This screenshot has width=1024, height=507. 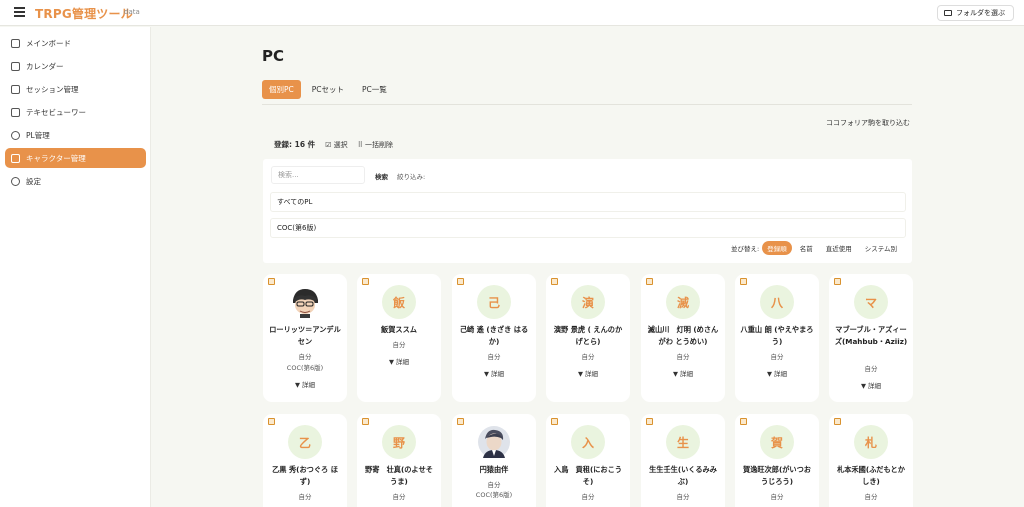 I want to click on character-name: 己崎 遙 (きざき はるか), so click(x=494, y=335).